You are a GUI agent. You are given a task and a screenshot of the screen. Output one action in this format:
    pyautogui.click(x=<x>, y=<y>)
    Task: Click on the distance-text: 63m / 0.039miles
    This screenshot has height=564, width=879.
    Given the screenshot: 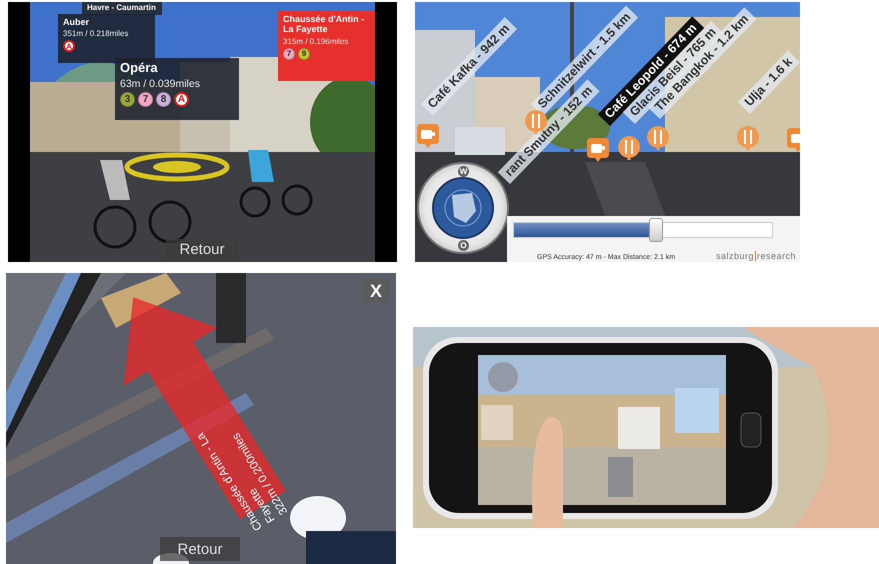 What is the action you would take?
    pyautogui.click(x=160, y=84)
    